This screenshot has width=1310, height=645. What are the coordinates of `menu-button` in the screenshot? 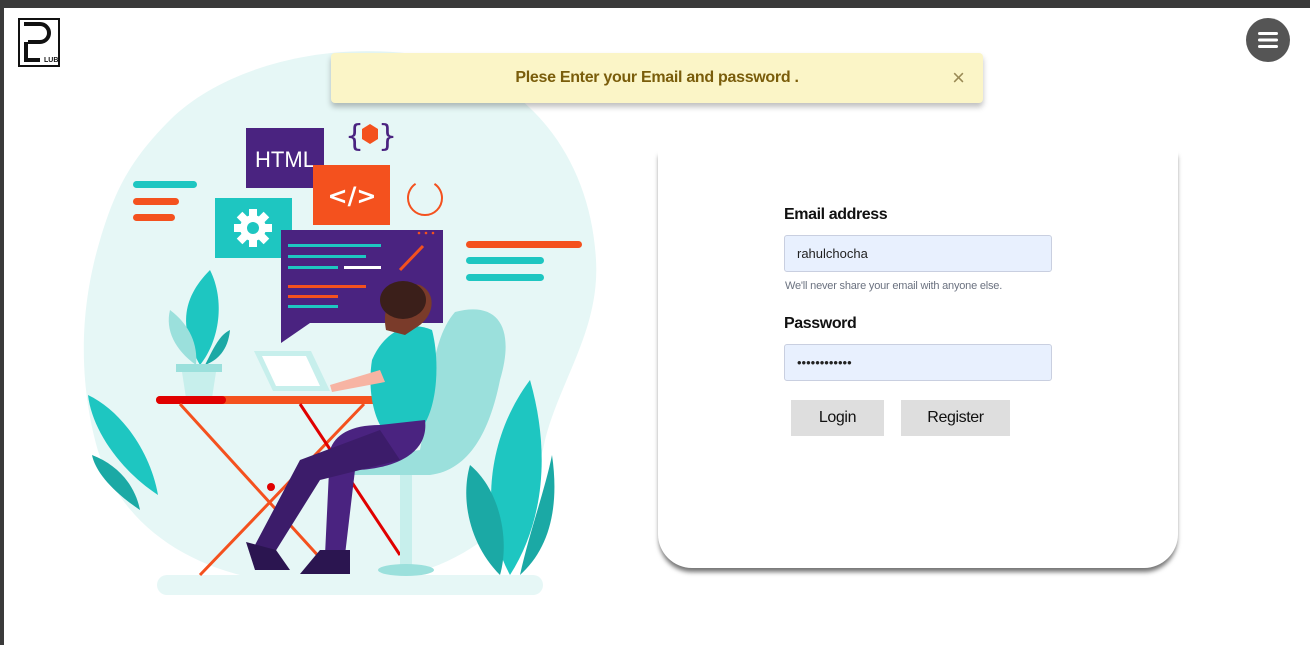 It's located at (1268, 40).